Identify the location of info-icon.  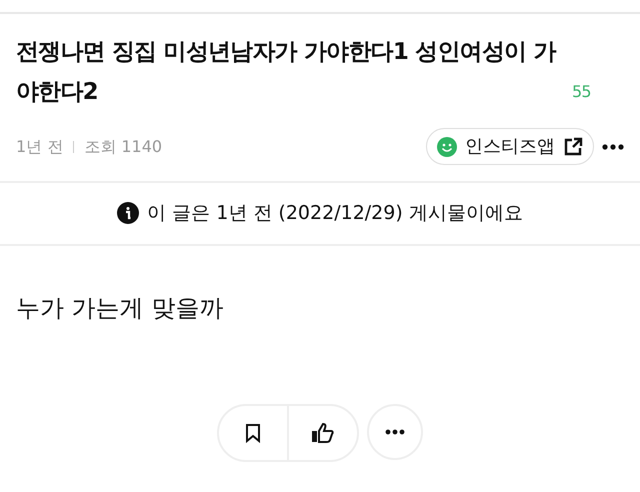
(128, 213).